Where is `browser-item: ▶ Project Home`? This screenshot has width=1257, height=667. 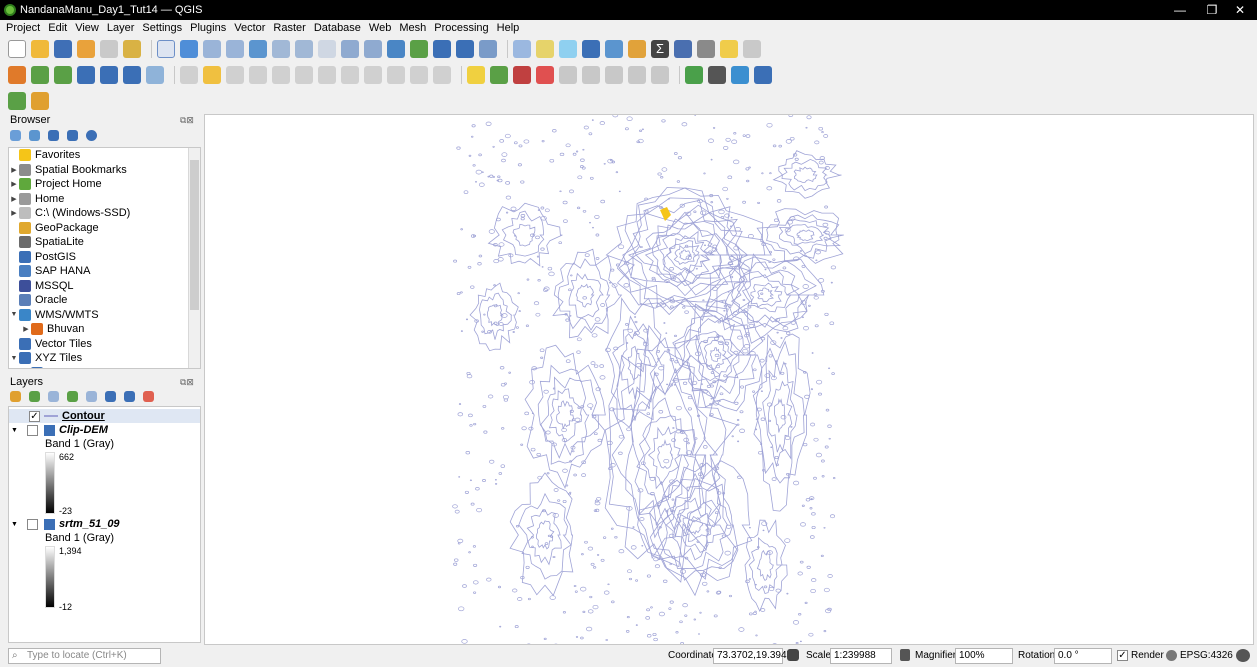 browser-item: ▶ Project Home is located at coordinates (104, 184).